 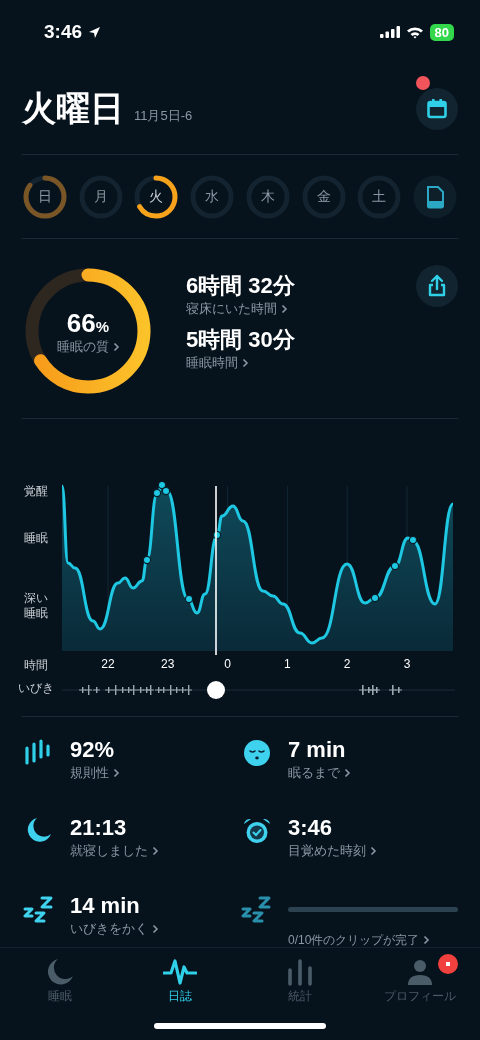 What do you see at coordinates (105, 906) in the screenshot?
I see `stat-value: 14 min` at bounding box center [105, 906].